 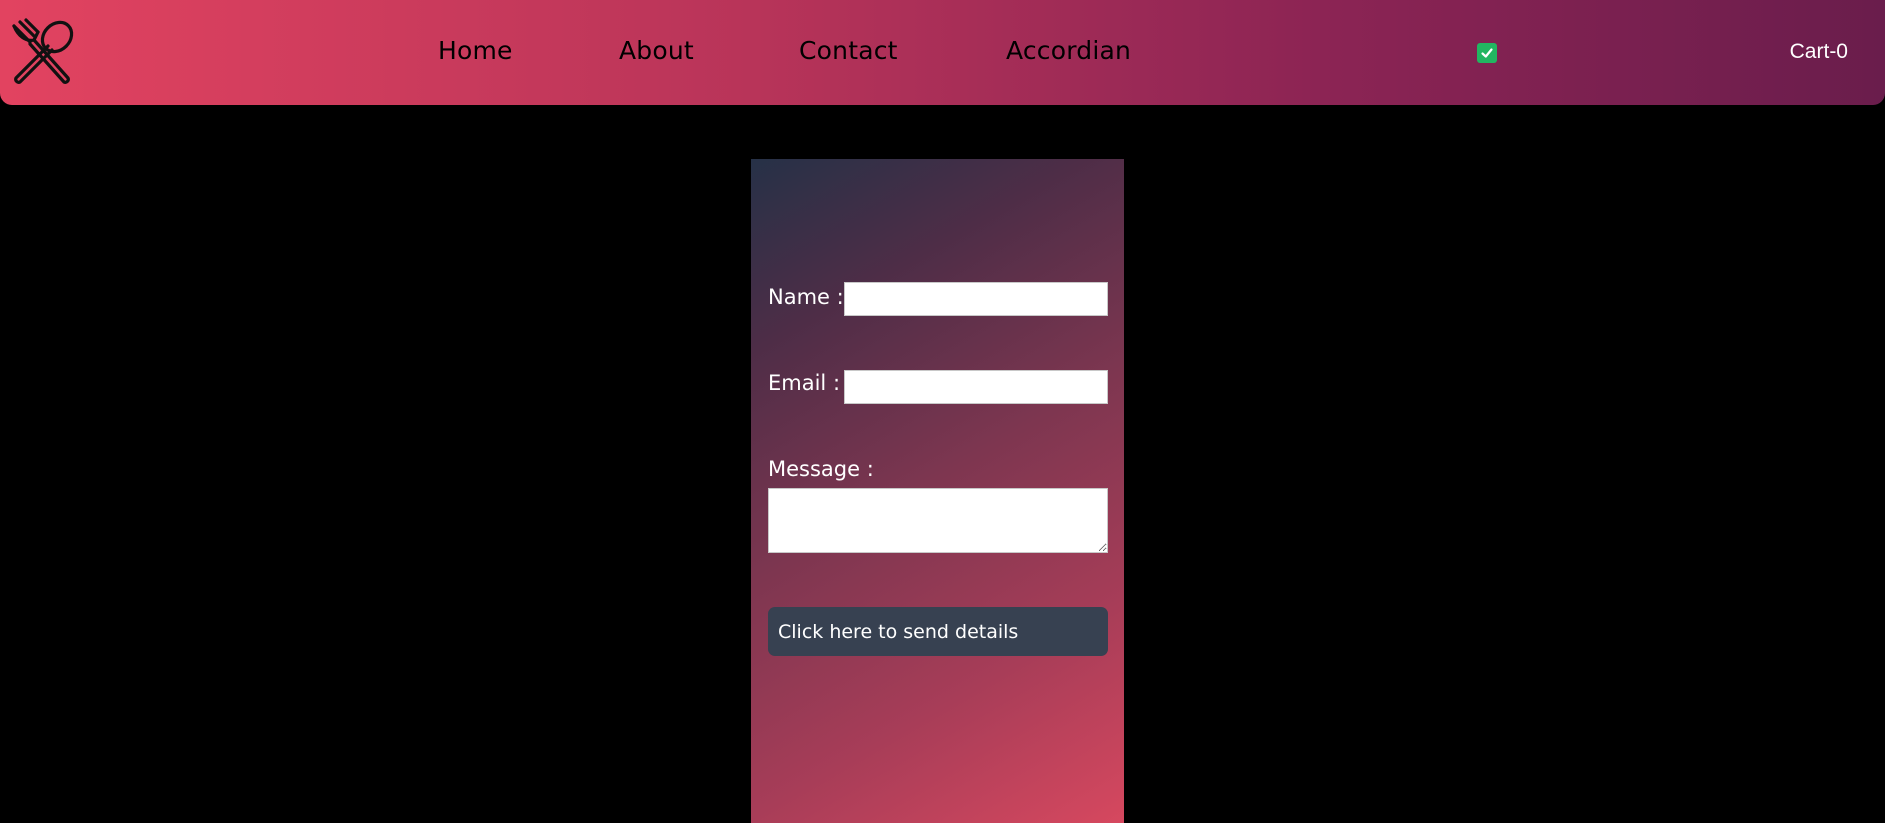 I want to click on nav-link-home: Home, so click(x=475, y=50).